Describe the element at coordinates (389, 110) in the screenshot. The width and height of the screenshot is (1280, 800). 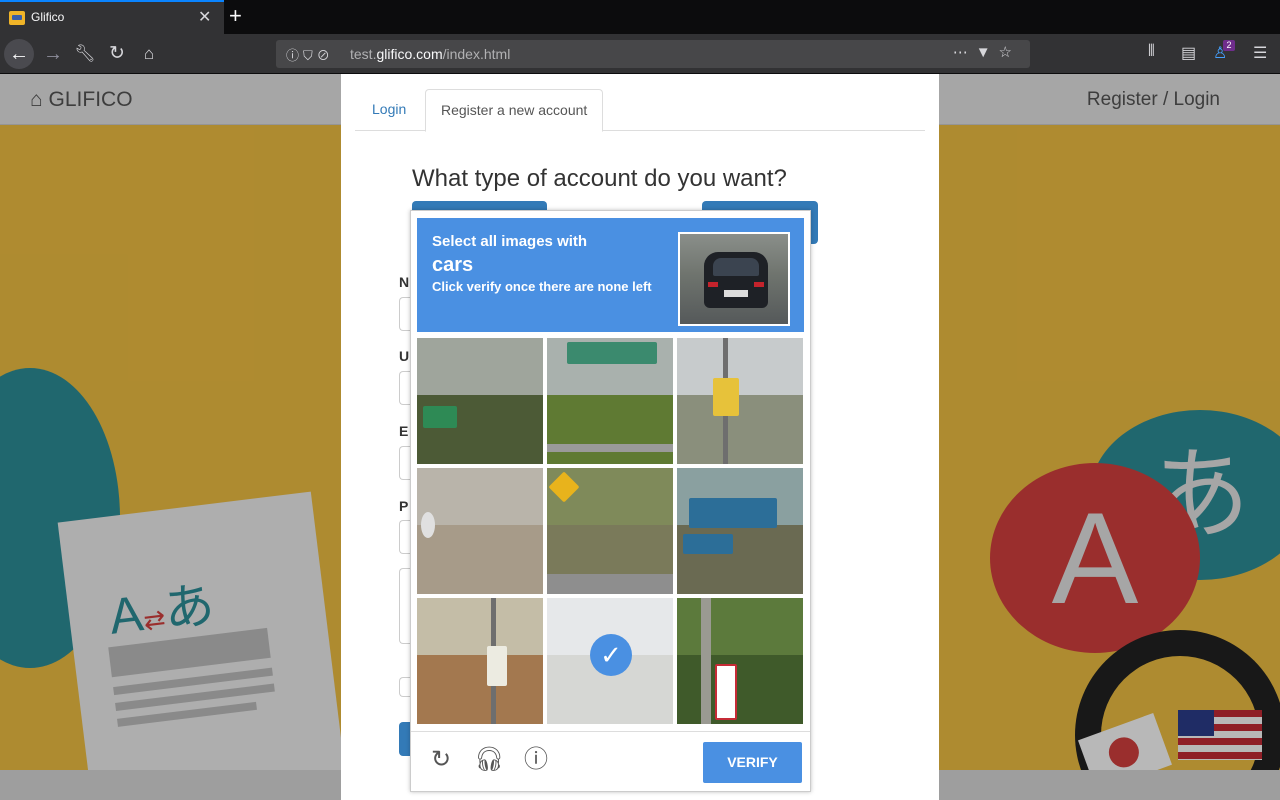
I see `tab-login: Login` at that location.